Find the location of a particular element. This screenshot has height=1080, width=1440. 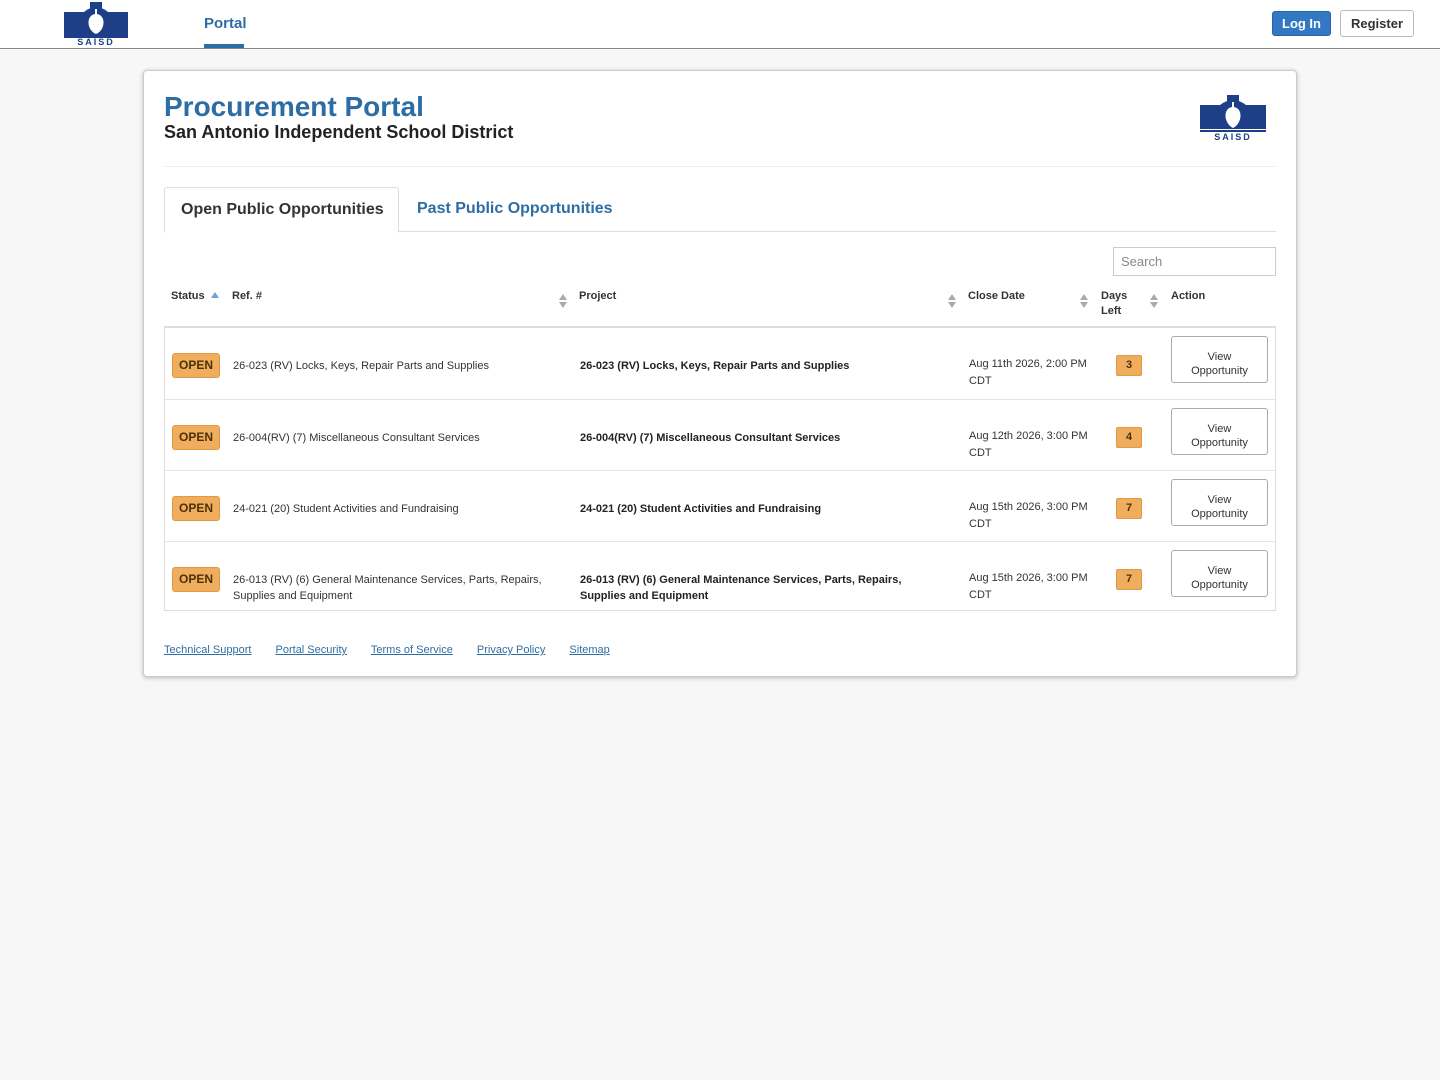

tab-open-opportunities: Open Public Opportunities is located at coordinates (281, 210).